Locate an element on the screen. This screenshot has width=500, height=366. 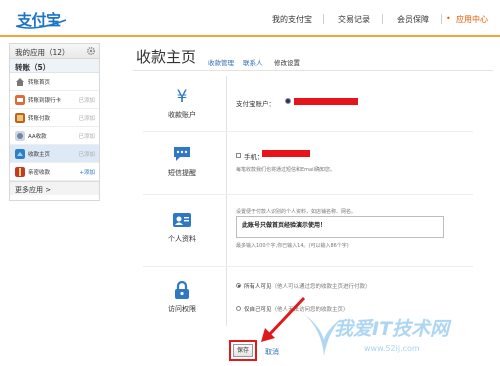
sidebar-item-label: 转账付款 is located at coordinates (39, 119).